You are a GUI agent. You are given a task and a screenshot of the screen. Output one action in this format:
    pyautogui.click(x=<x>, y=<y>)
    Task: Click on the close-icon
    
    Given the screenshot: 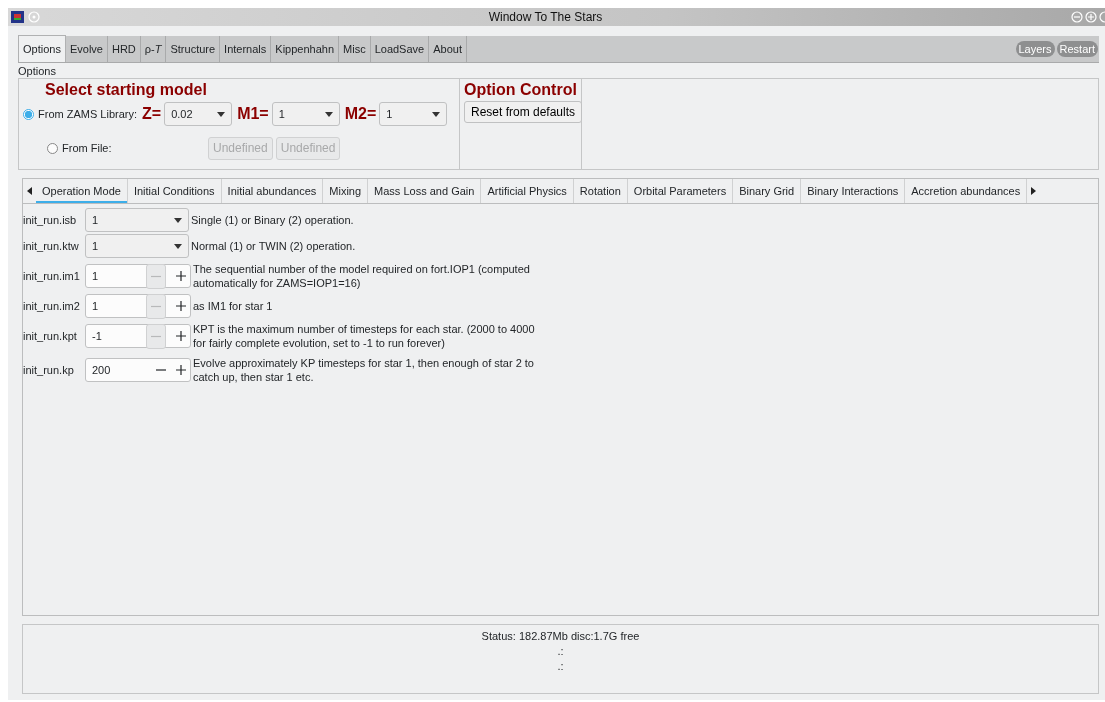 What is the action you would take?
    pyautogui.click(x=1102, y=17)
    